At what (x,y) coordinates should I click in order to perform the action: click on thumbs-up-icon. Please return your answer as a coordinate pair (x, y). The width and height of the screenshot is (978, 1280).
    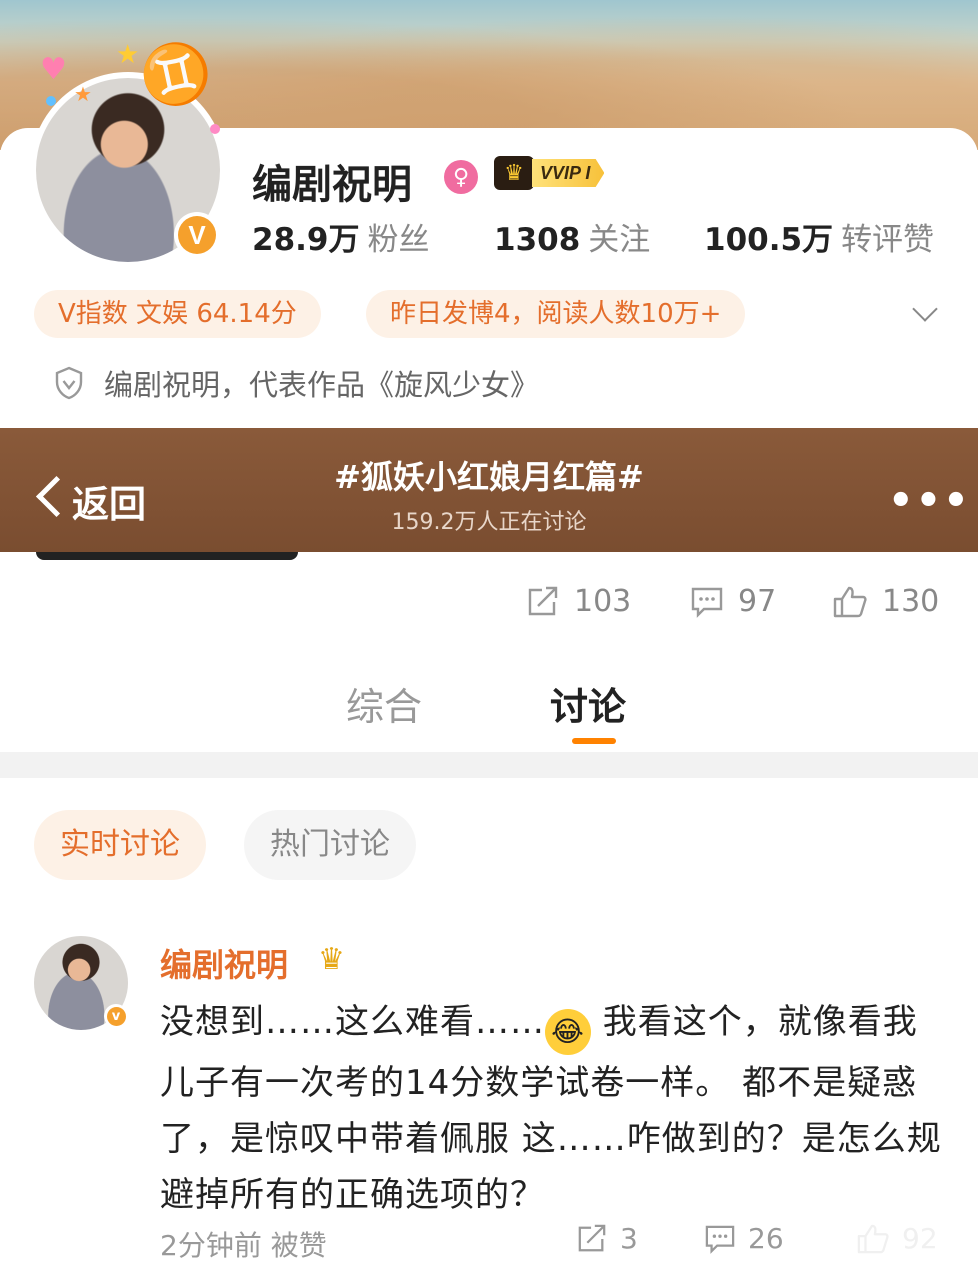
    Looking at the image, I should click on (850, 601).